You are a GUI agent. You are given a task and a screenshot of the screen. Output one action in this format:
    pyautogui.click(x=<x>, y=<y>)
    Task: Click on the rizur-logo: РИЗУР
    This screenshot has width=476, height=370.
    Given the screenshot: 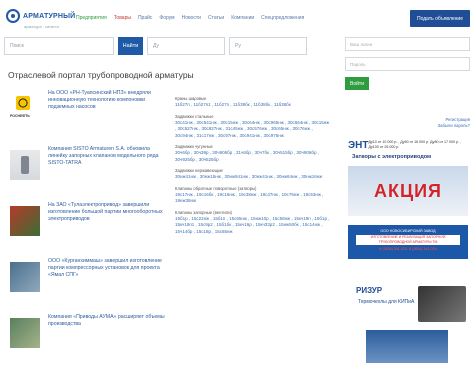 What is the action you would take?
    pyautogui.click(x=369, y=290)
    